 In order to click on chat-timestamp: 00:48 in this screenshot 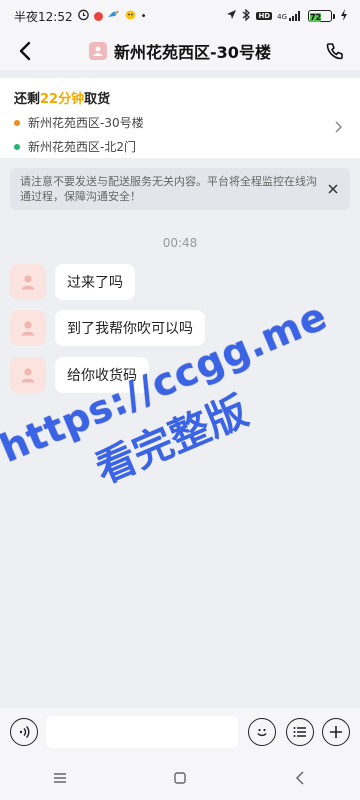, I will do `click(180, 243)`.